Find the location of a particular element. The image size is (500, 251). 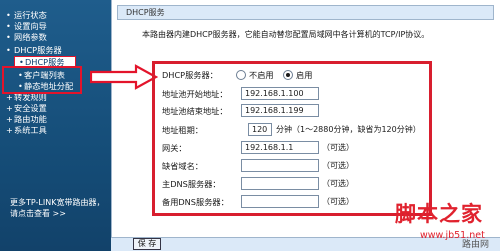

sidebar-item-wizard: • 设置向导 is located at coordinates (58, 26).